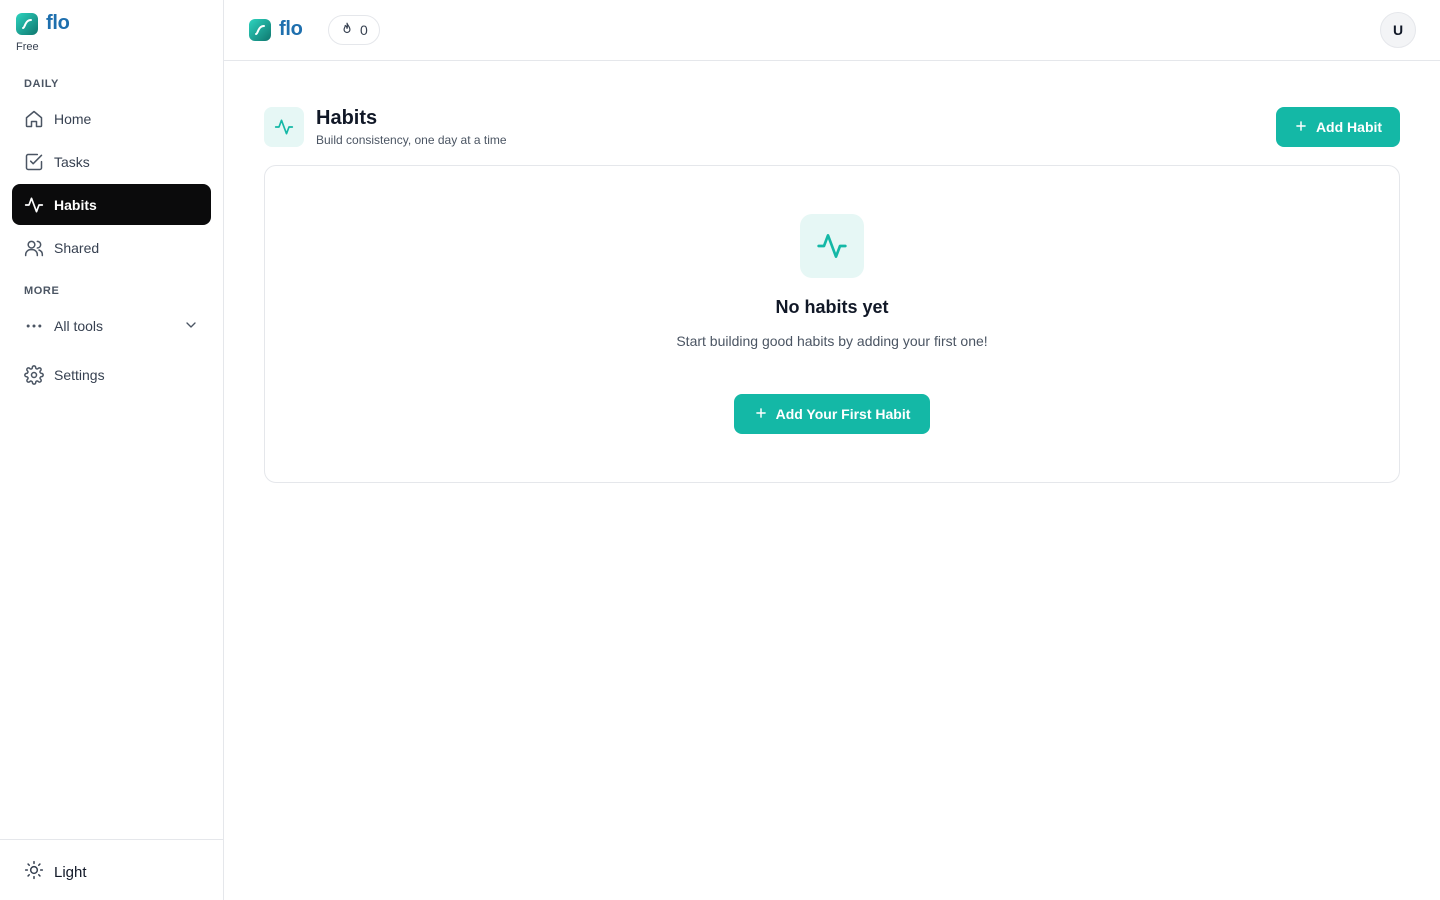 The image size is (1440, 900). What do you see at coordinates (34, 162) in the screenshot?
I see `checkbox-icon` at bounding box center [34, 162].